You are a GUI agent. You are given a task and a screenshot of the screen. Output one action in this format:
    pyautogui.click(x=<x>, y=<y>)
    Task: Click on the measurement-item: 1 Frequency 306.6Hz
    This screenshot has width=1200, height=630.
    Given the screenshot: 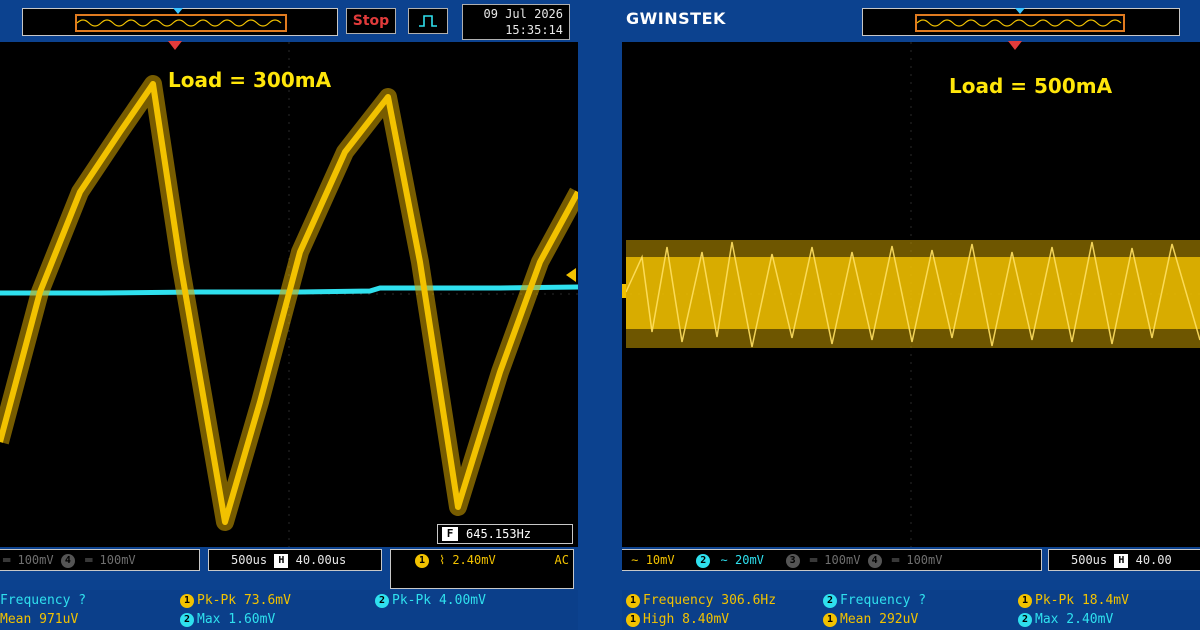 What is the action you would take?
    pyautogui.click(x=701, y=600)
    